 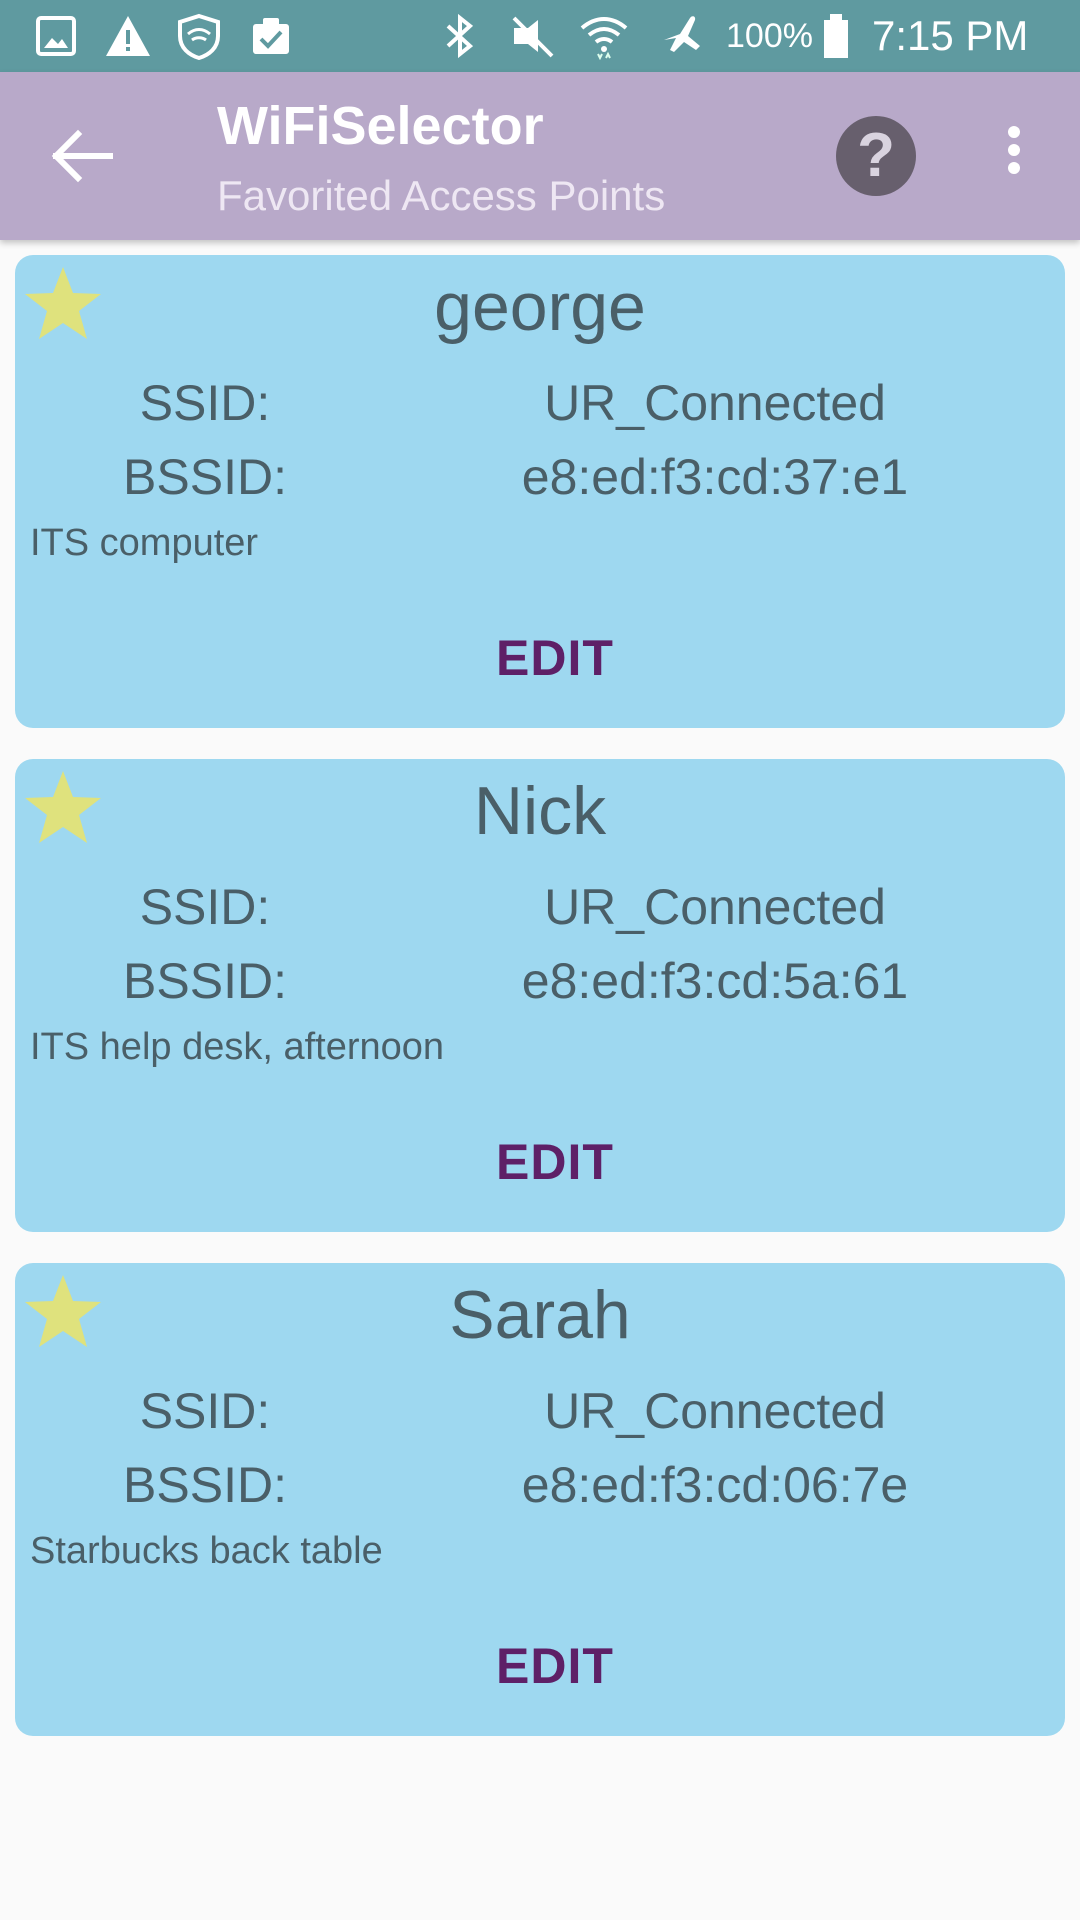 What do you see at coordinates (271, 36) in the screenshot?
I see `clipboard-icon` at bounding box center [271, 36].